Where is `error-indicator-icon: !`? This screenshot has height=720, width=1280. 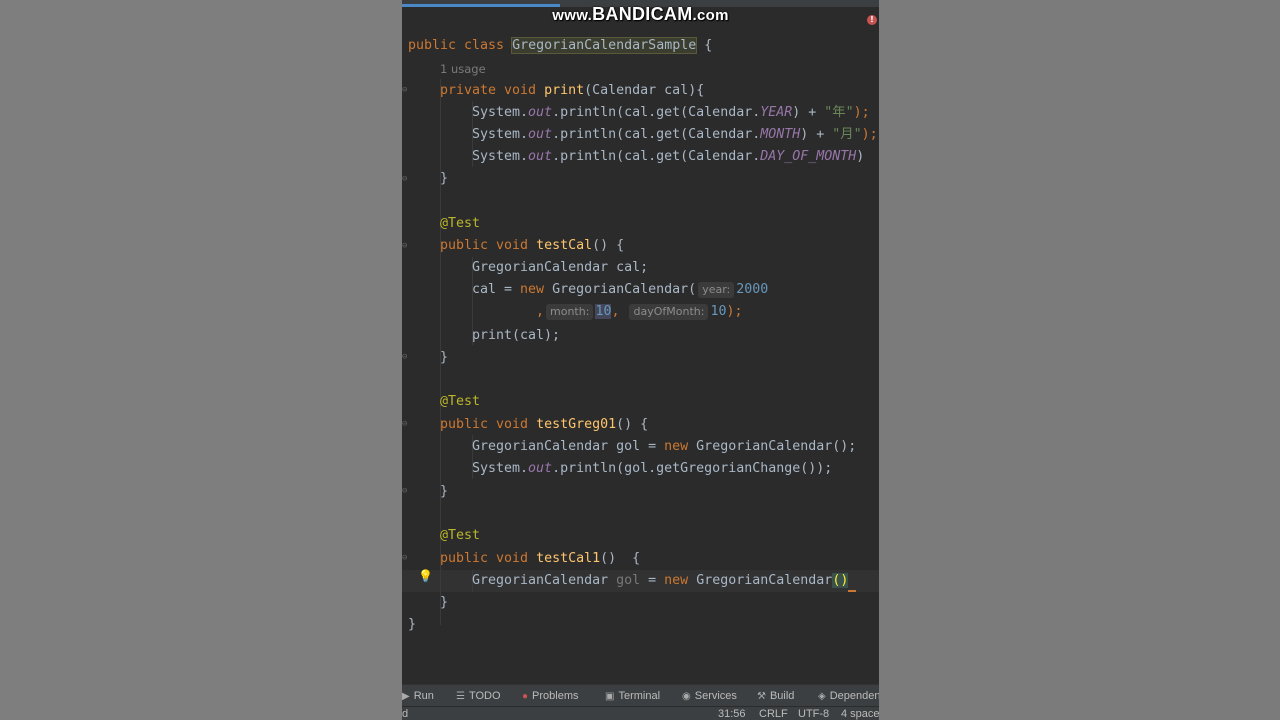
error-indicator-icon: ! is located at coordinates (872, 20).